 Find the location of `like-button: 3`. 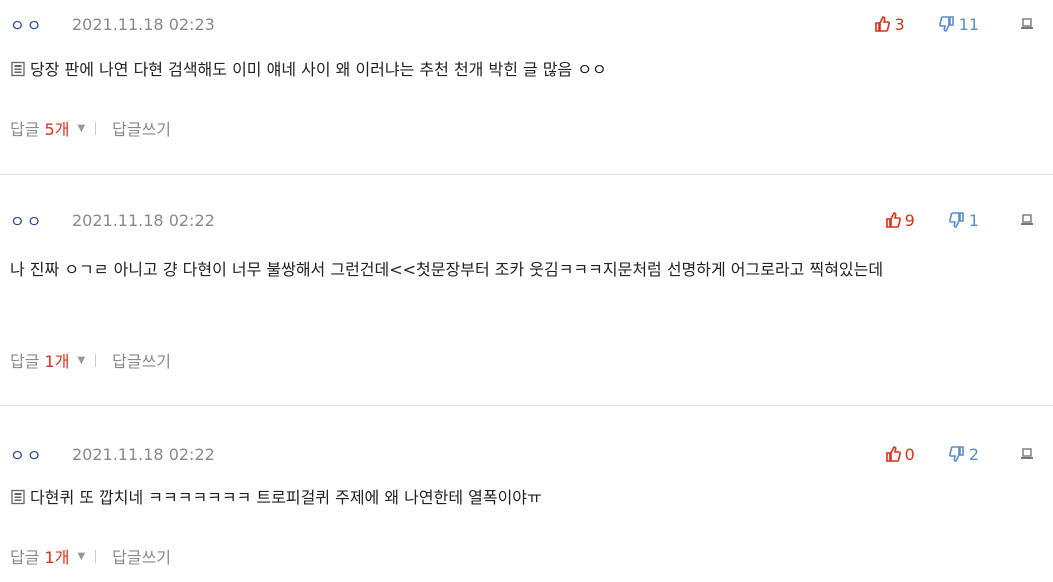

like-button: 3 is located at coordinates (889, 24).